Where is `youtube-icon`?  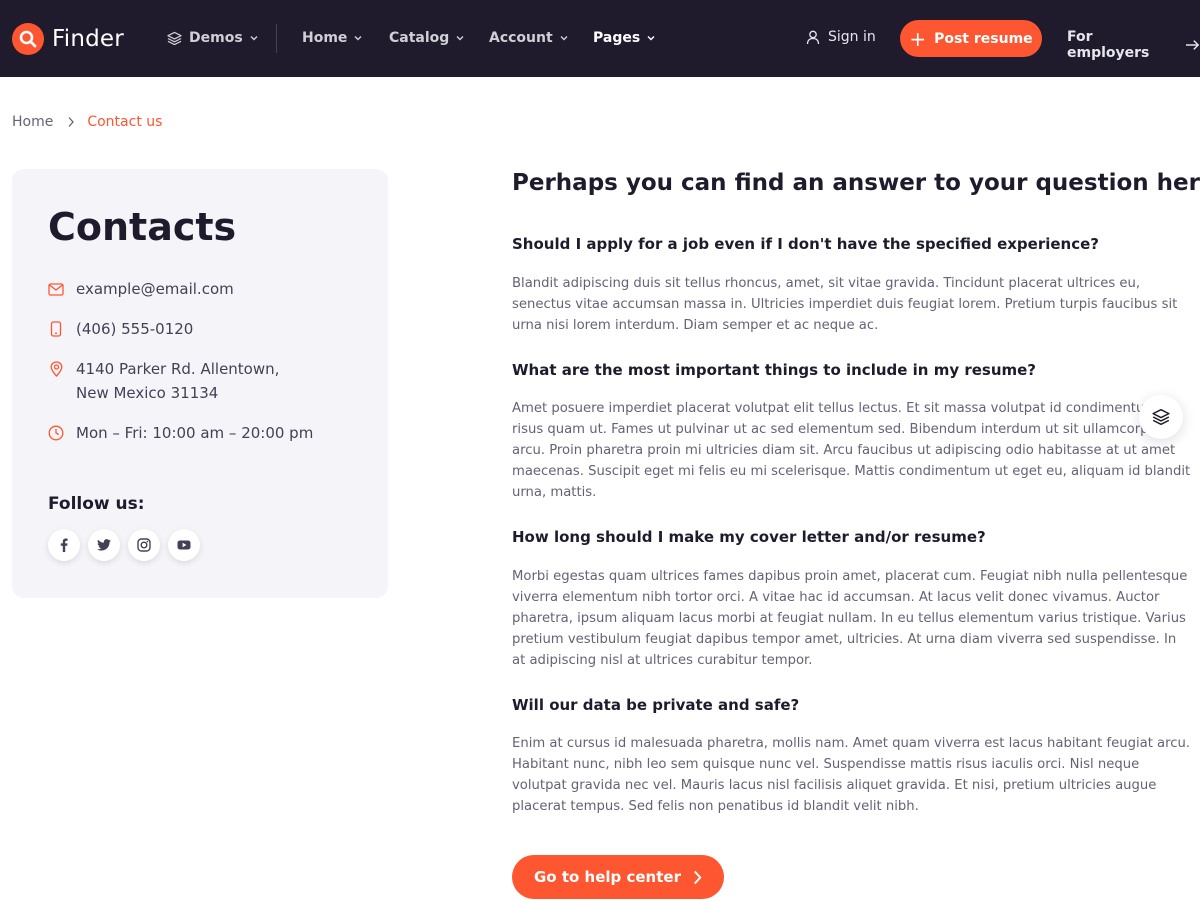
youtube-icon is located at coordinates (184, 545).